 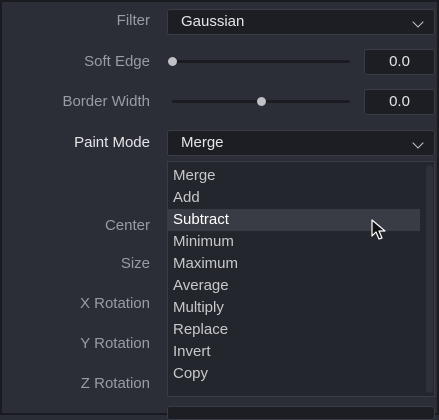 What do you see at coordinates (213, 21) in the screenshot?
I see `filter-value: Gaussian` at bounding box center [213, 21].